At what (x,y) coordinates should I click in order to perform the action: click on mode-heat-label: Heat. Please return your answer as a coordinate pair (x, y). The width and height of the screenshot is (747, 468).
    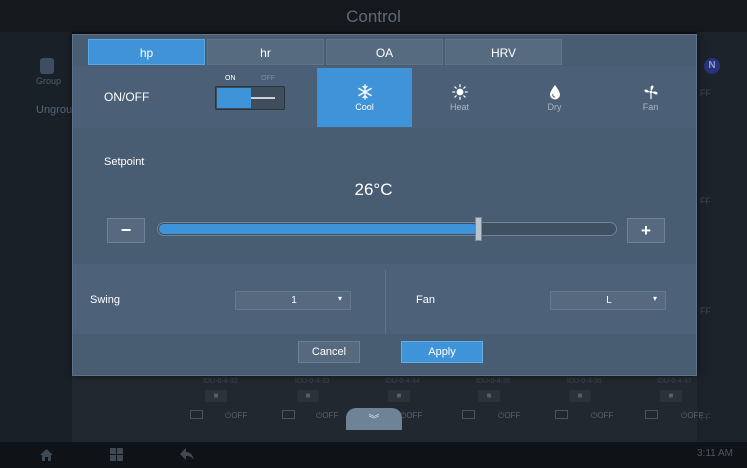
    Looking at the image, I should click on (459, 107).